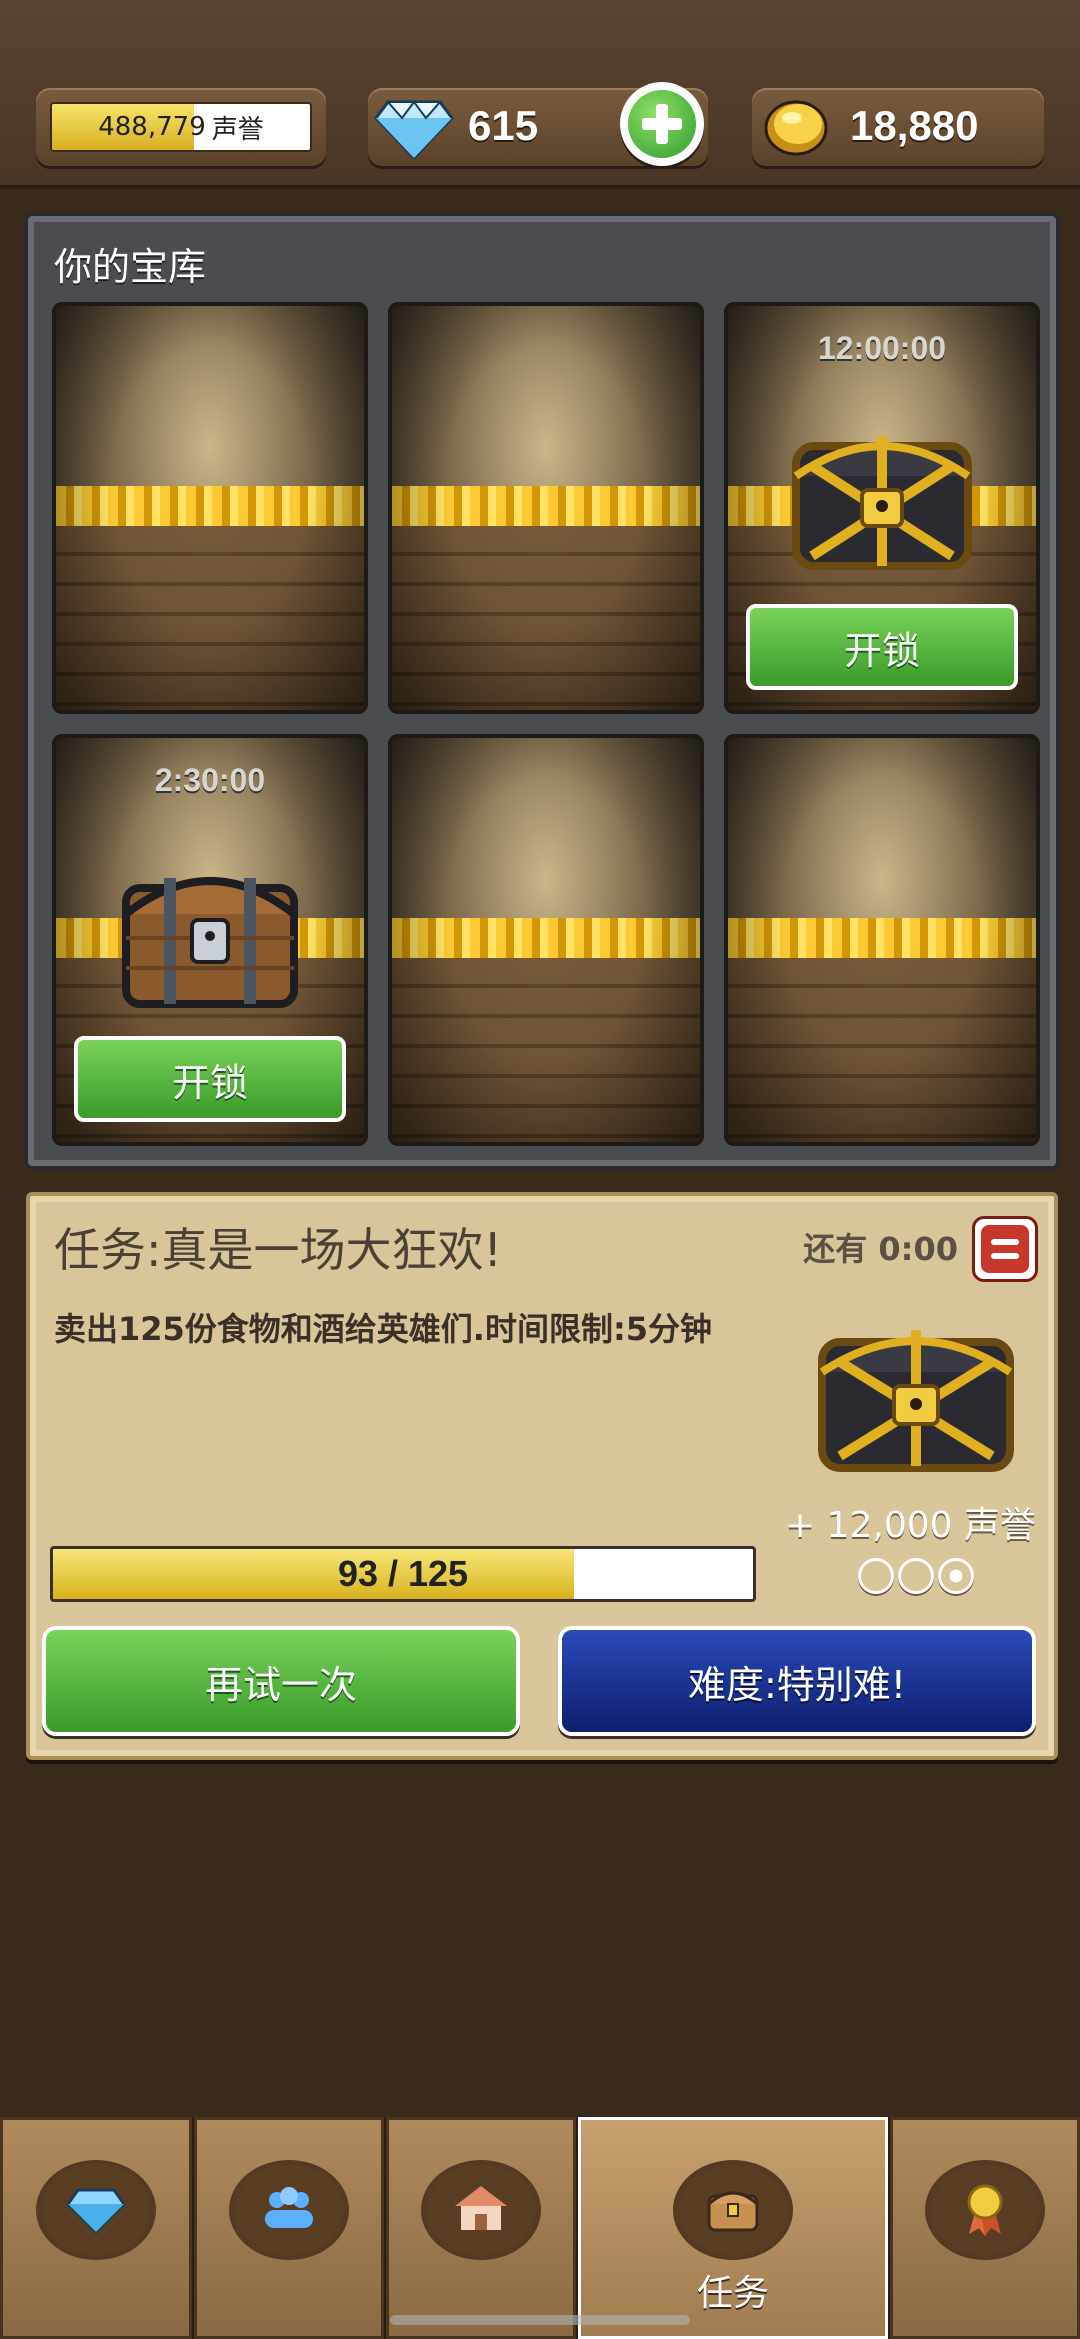 The width and height of the screenshot is (1080, 2339). Describe the element at coordinates (985, 2210) in the screenshot. I see `medal-icon` at that location.